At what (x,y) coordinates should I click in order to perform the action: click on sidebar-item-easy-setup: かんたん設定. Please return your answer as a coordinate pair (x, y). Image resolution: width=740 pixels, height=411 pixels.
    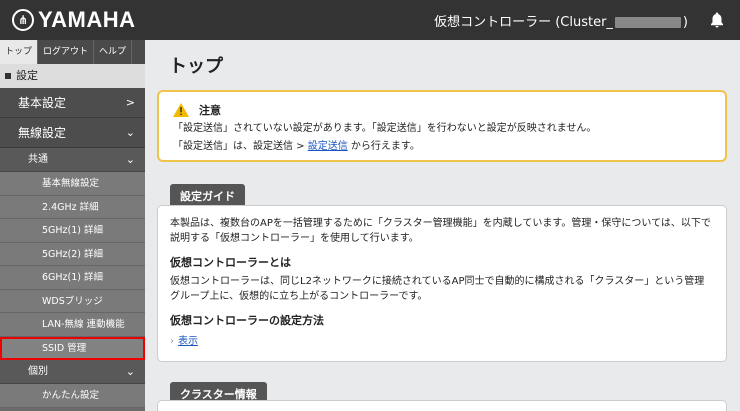
    Looking at the image, I should click on (72, 396).